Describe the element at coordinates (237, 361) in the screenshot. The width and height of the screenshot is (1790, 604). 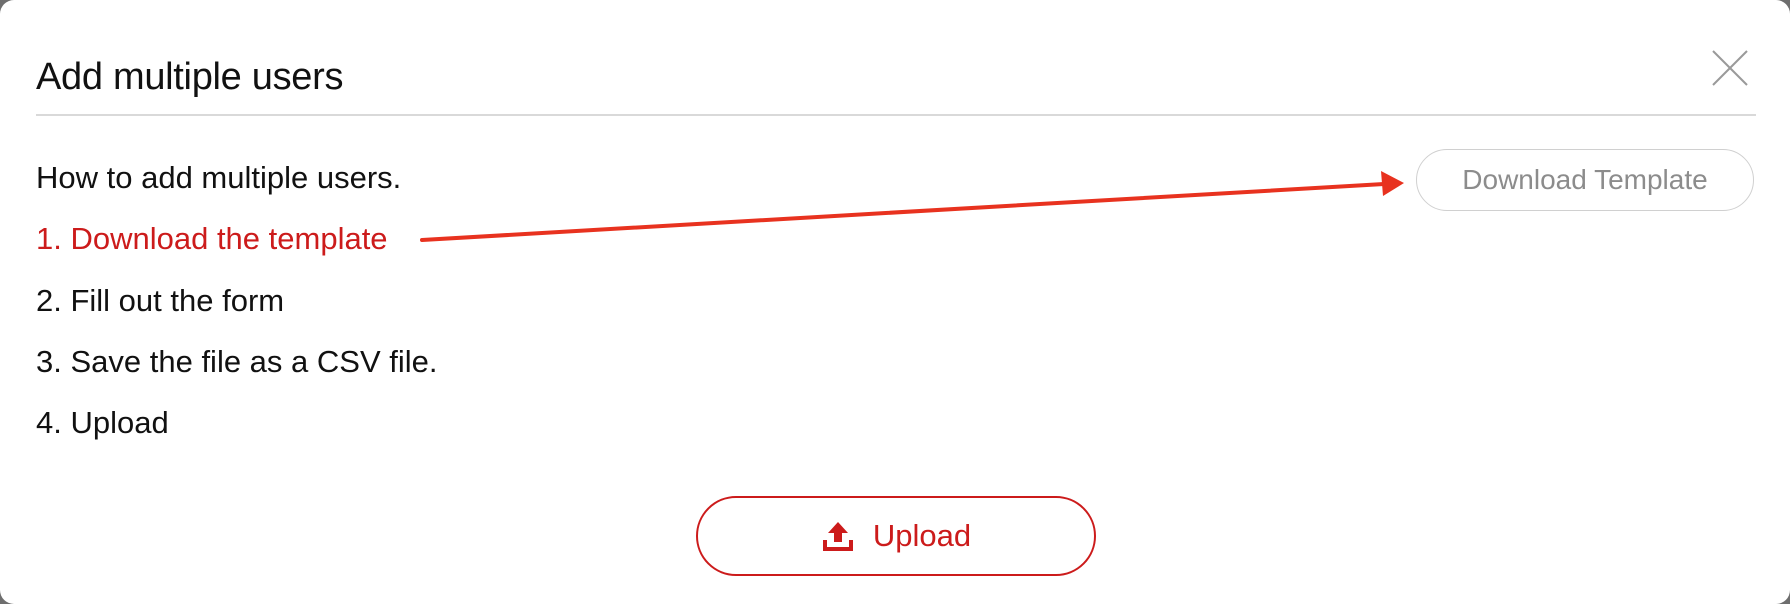
I see `step-save-csv: 3. Save the file as a CSV file.` at that location.